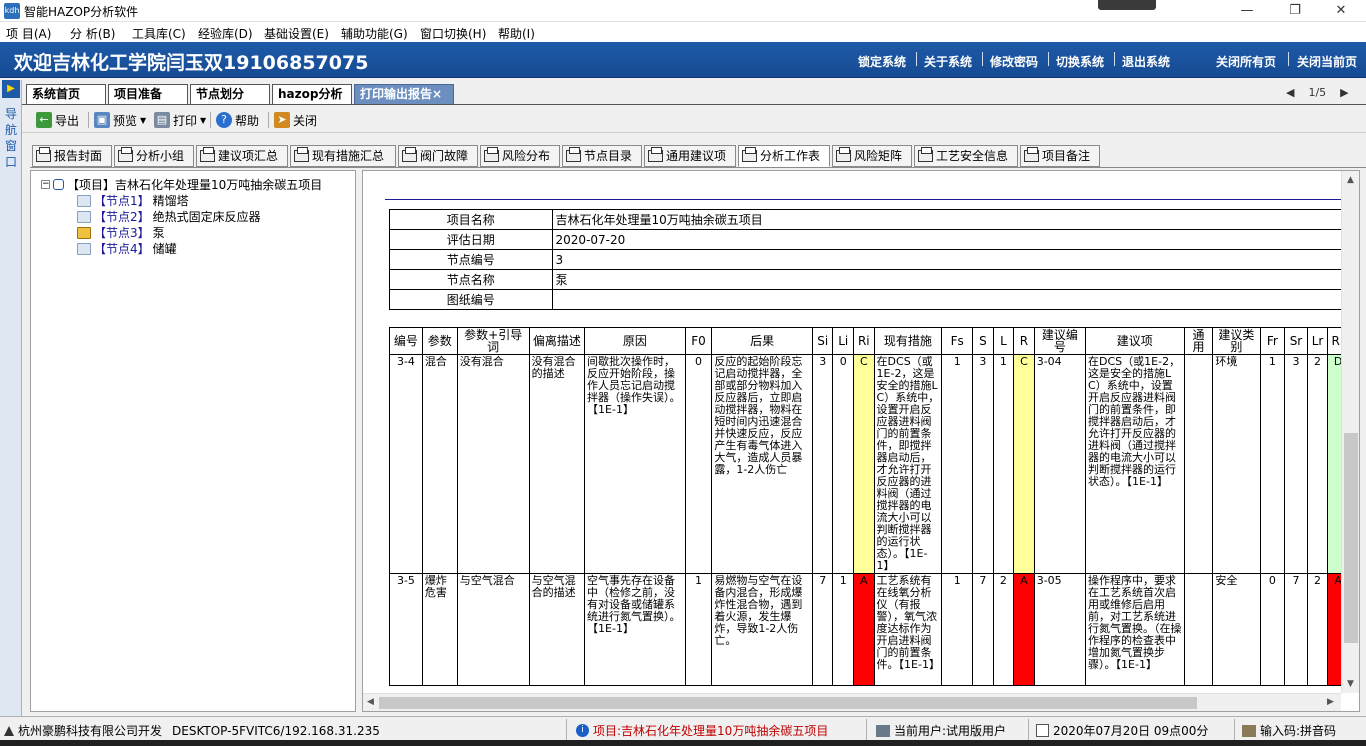 This screenshot has height=746, width=1366. I want to click on exit-system-link: 退出系统, so click(1146, 61).